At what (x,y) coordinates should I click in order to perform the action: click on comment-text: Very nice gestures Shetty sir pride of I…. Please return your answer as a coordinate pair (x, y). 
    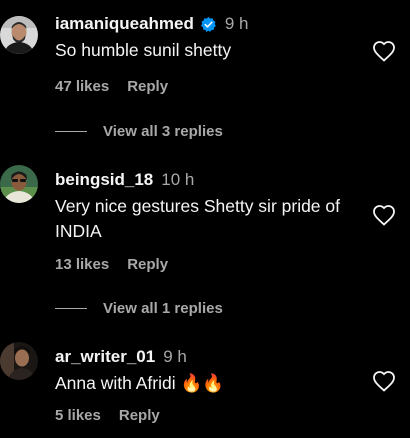
    Looking at the image, I should click on (197, 218).